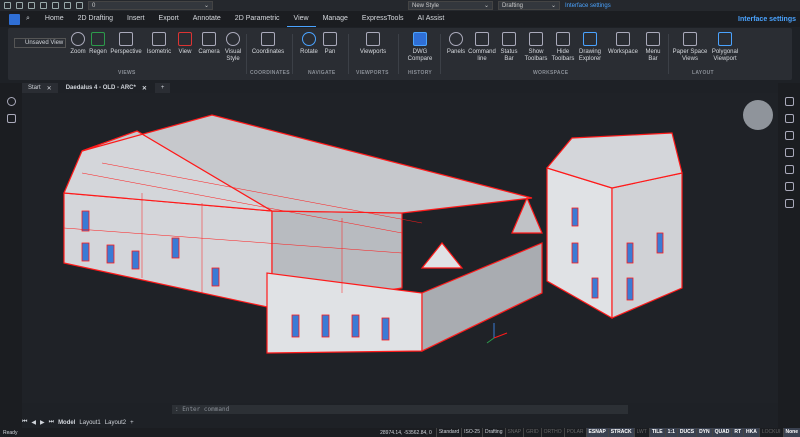  What do you see at coordinates (721, 432) in the screenshot?
I see `status-toggle-quad: QUAD` at bounding box center [721, 432].